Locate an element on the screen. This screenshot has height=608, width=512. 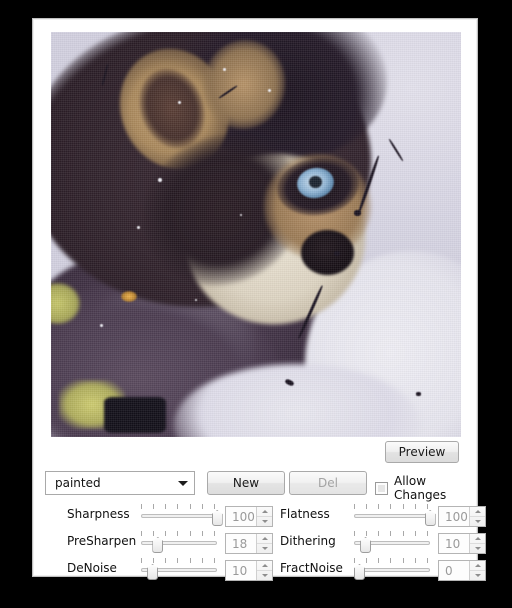
spinbox-value: 0 is located at coordinates (449, 570).